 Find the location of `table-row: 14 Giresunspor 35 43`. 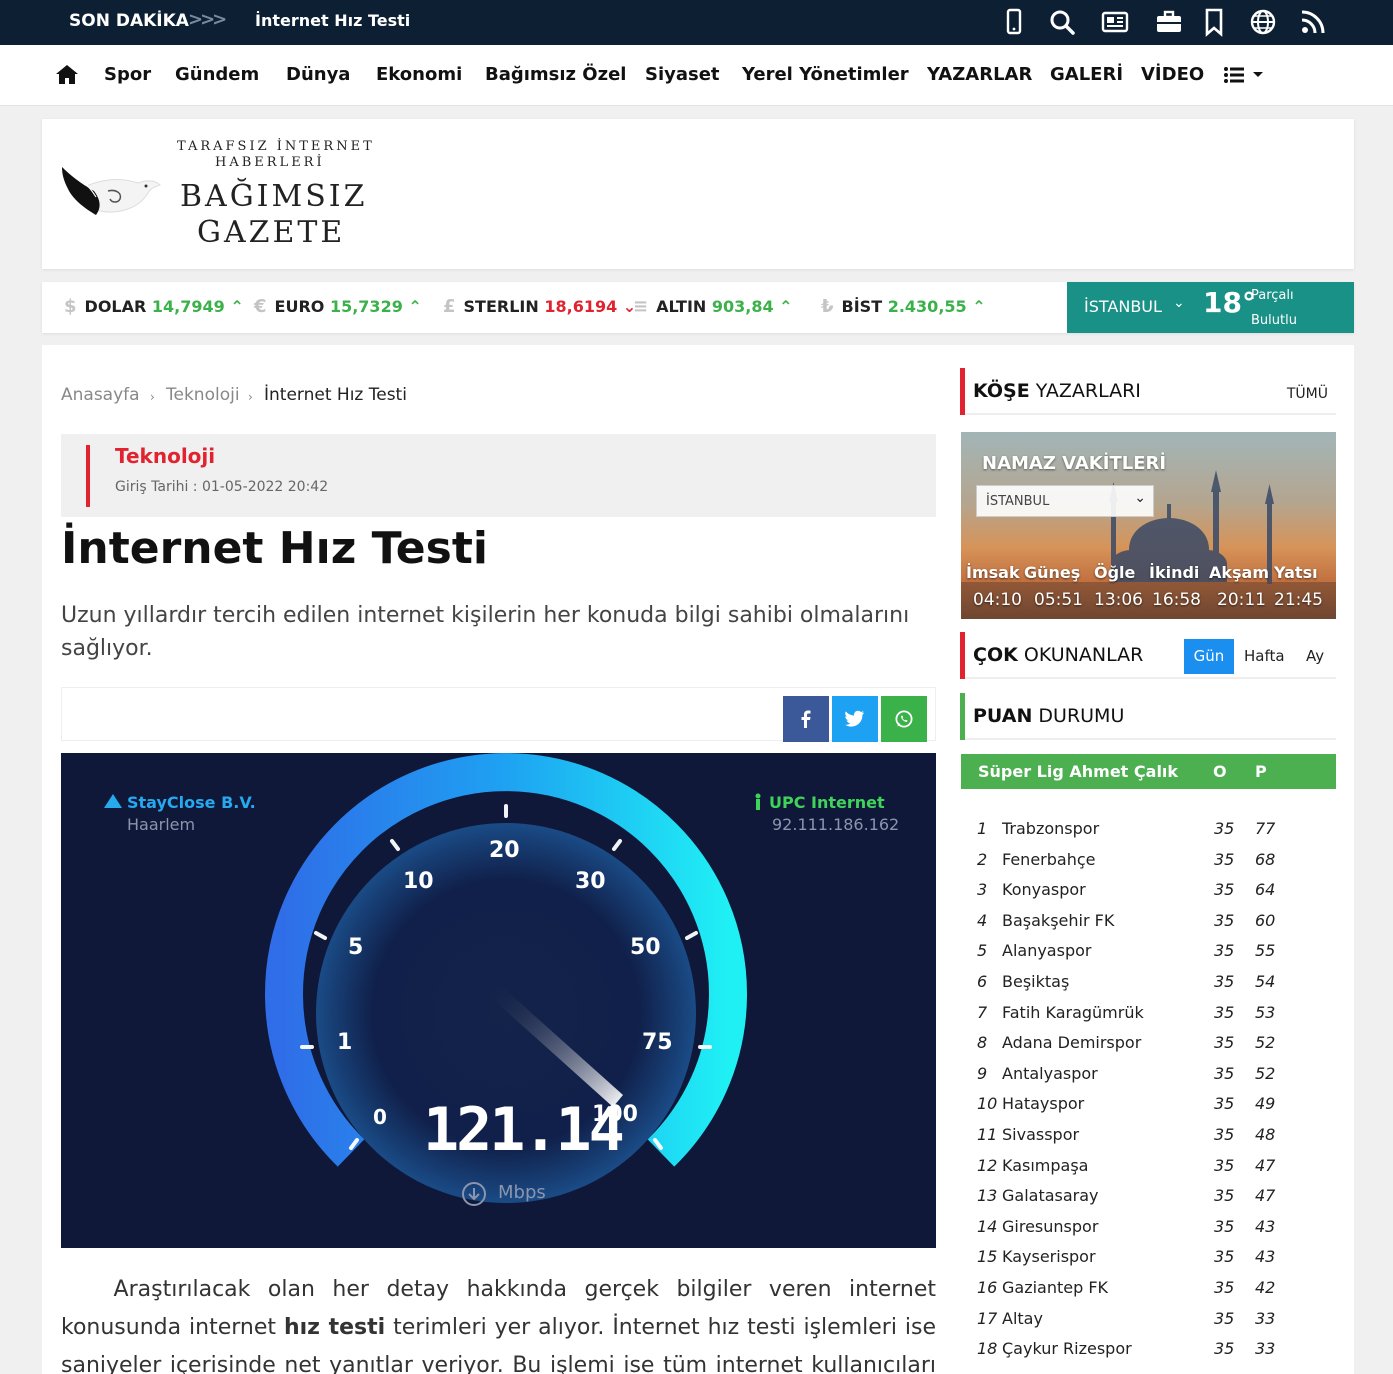

table-row: 14 Giresunspor 35 43 is located at coordinates (1148, 1232).